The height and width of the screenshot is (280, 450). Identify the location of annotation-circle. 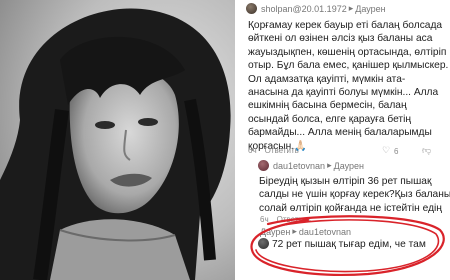
(347, 245).